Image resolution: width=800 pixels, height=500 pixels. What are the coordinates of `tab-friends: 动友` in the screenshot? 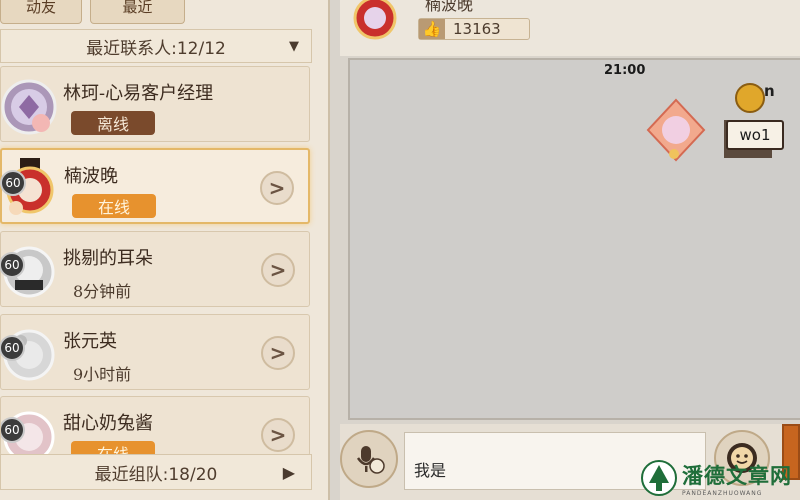 It's located at (41, 12).